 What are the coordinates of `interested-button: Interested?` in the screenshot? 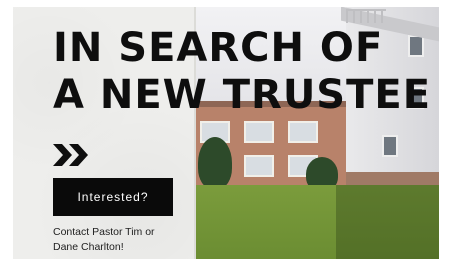 It's located at (113, 197).